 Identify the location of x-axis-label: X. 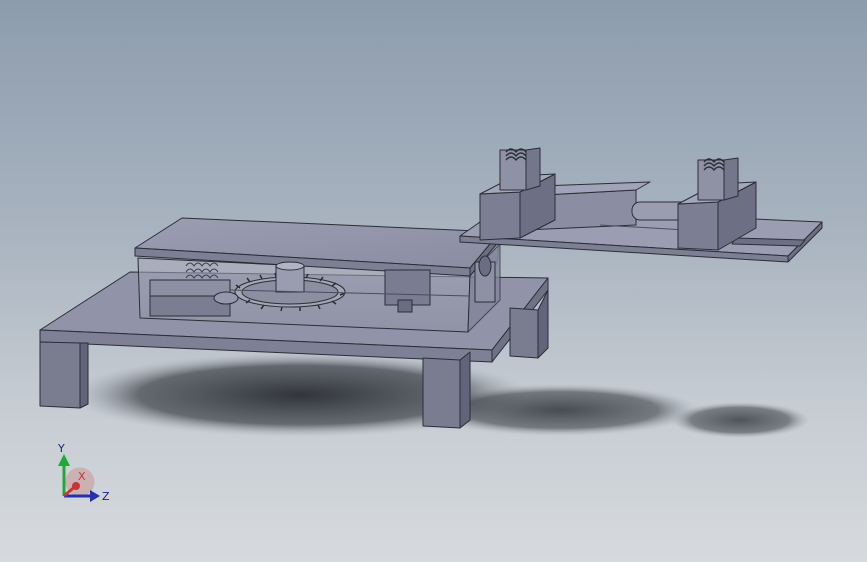
(82, 476).